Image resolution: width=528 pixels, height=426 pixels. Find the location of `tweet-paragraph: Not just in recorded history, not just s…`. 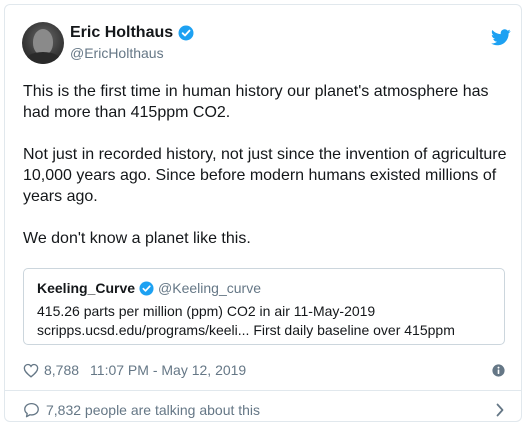

tweet-paragraph: Not just in recorded history, not just s… is located at coordinates (265, 175).